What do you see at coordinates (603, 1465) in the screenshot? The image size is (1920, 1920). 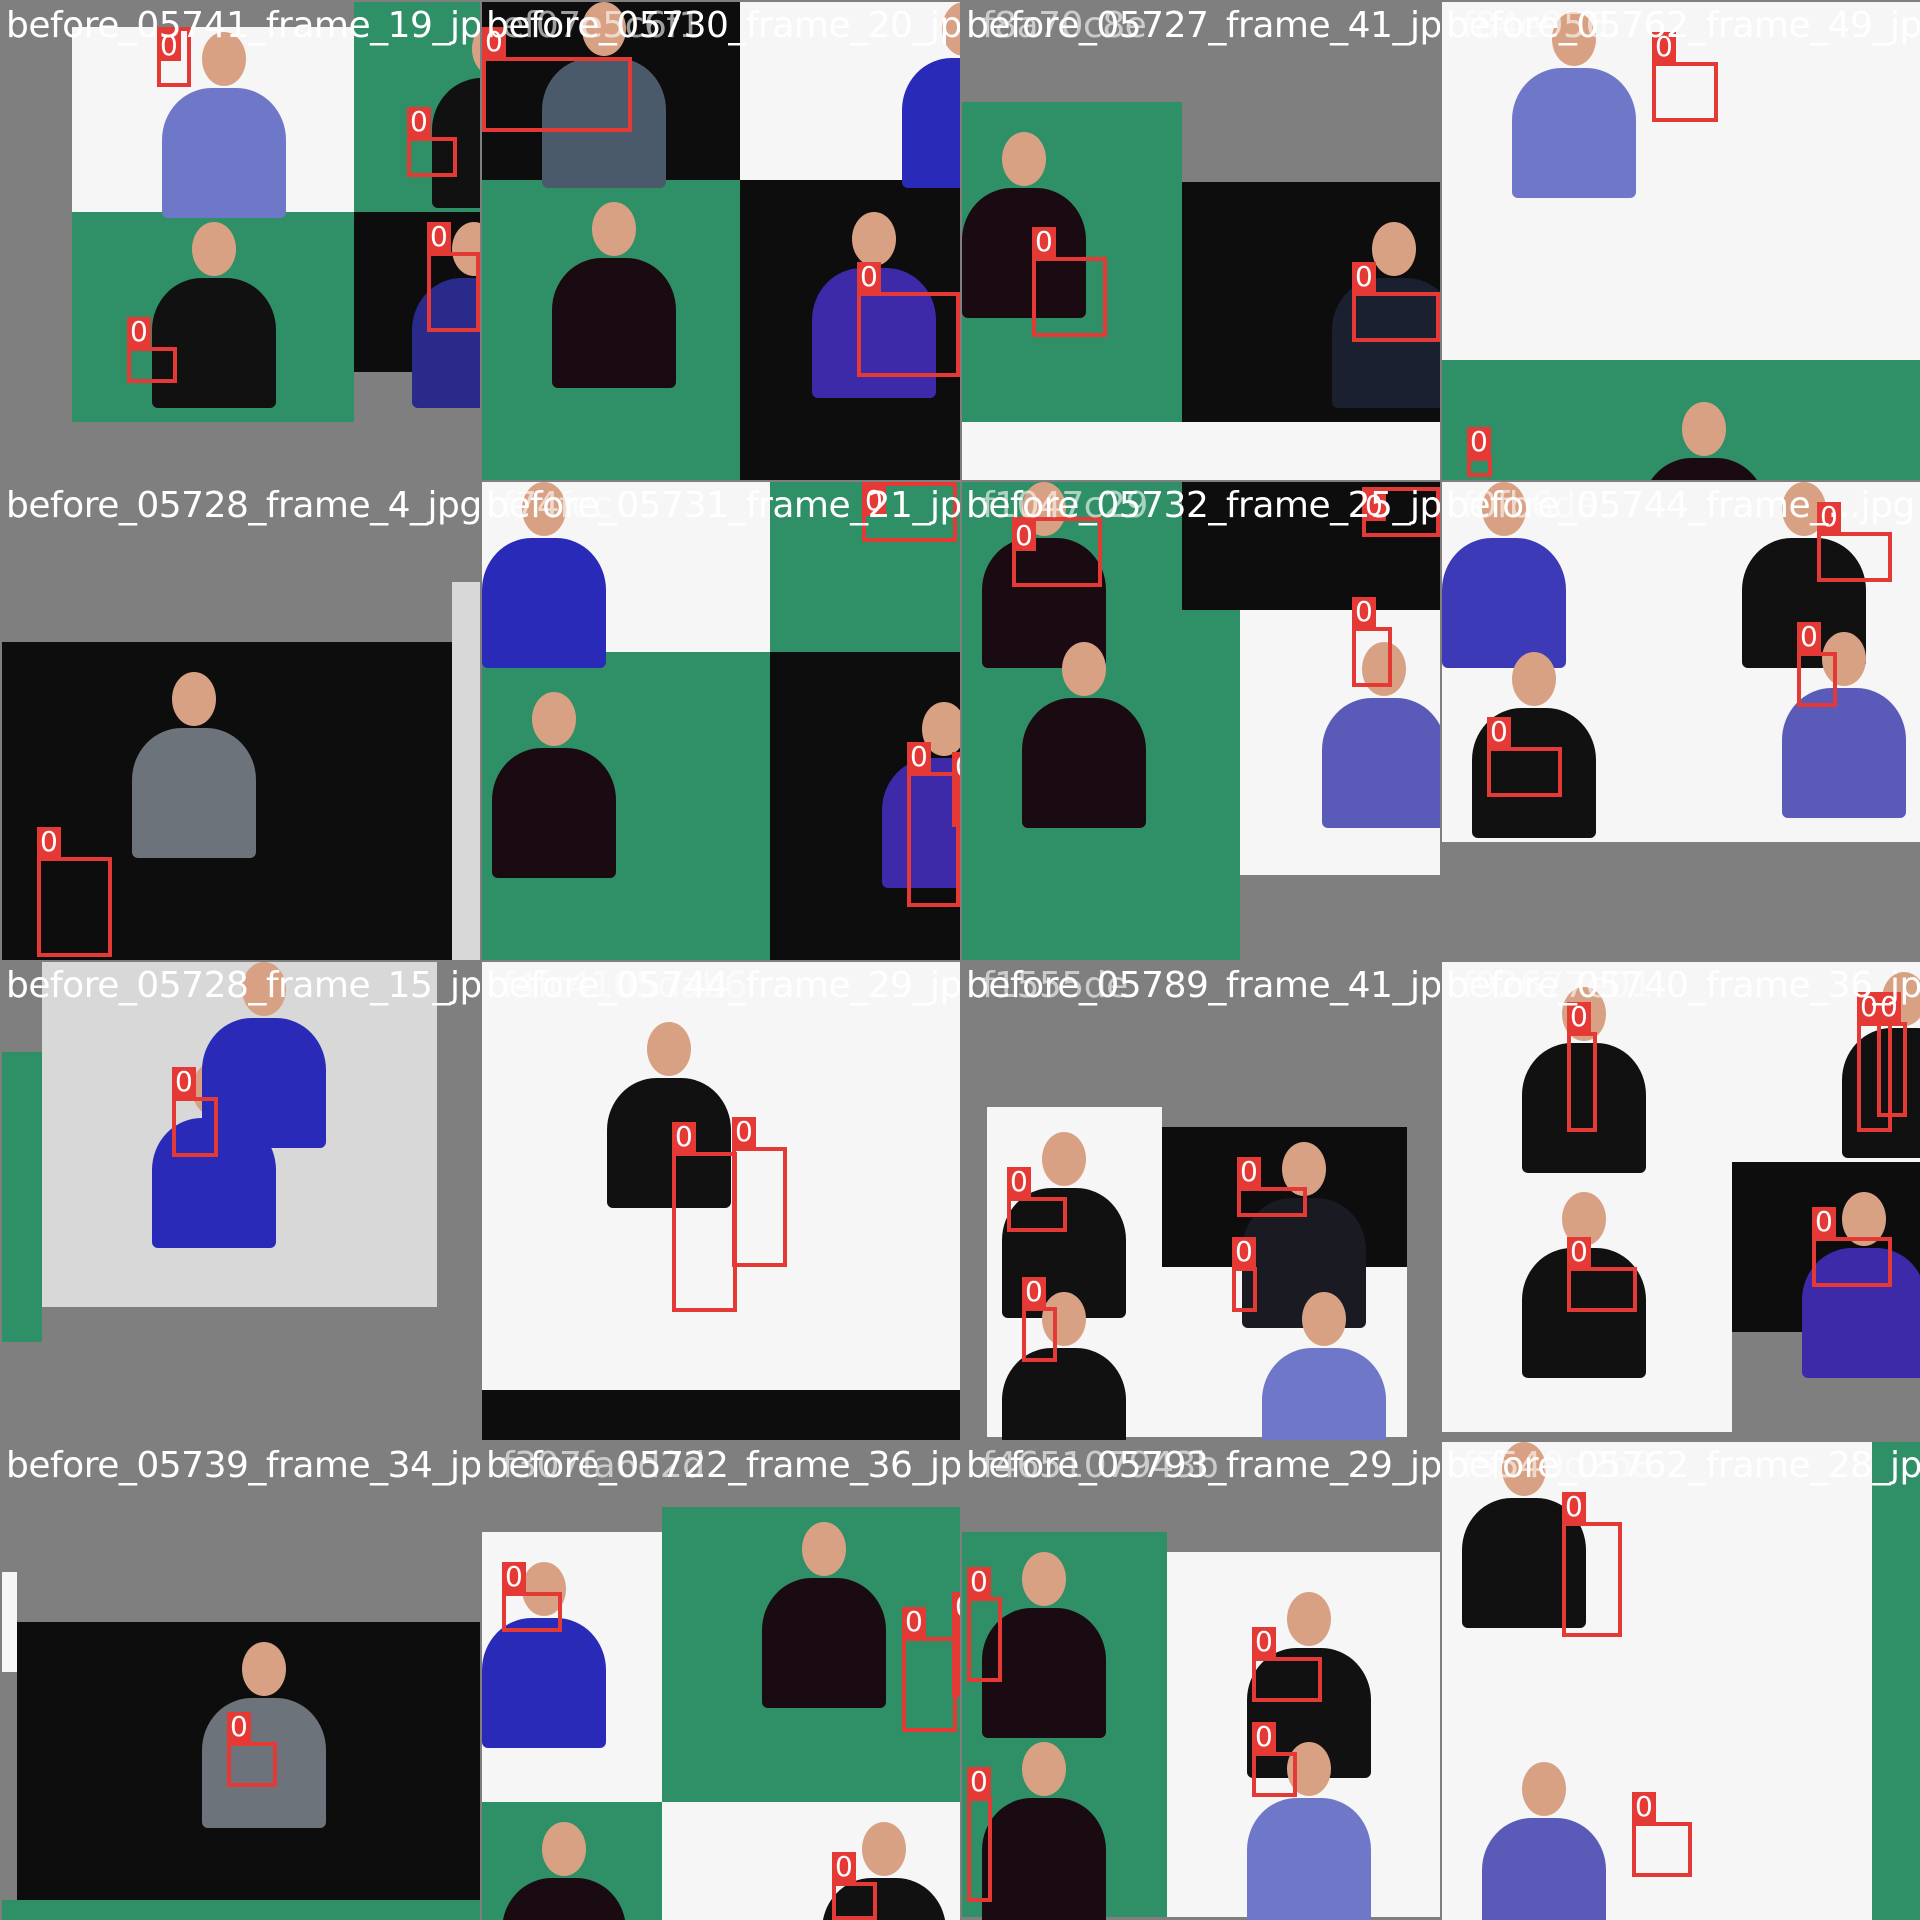 I see `tile-overlap-filename: f307fa6d2d` at bounding box center [603, 1465].